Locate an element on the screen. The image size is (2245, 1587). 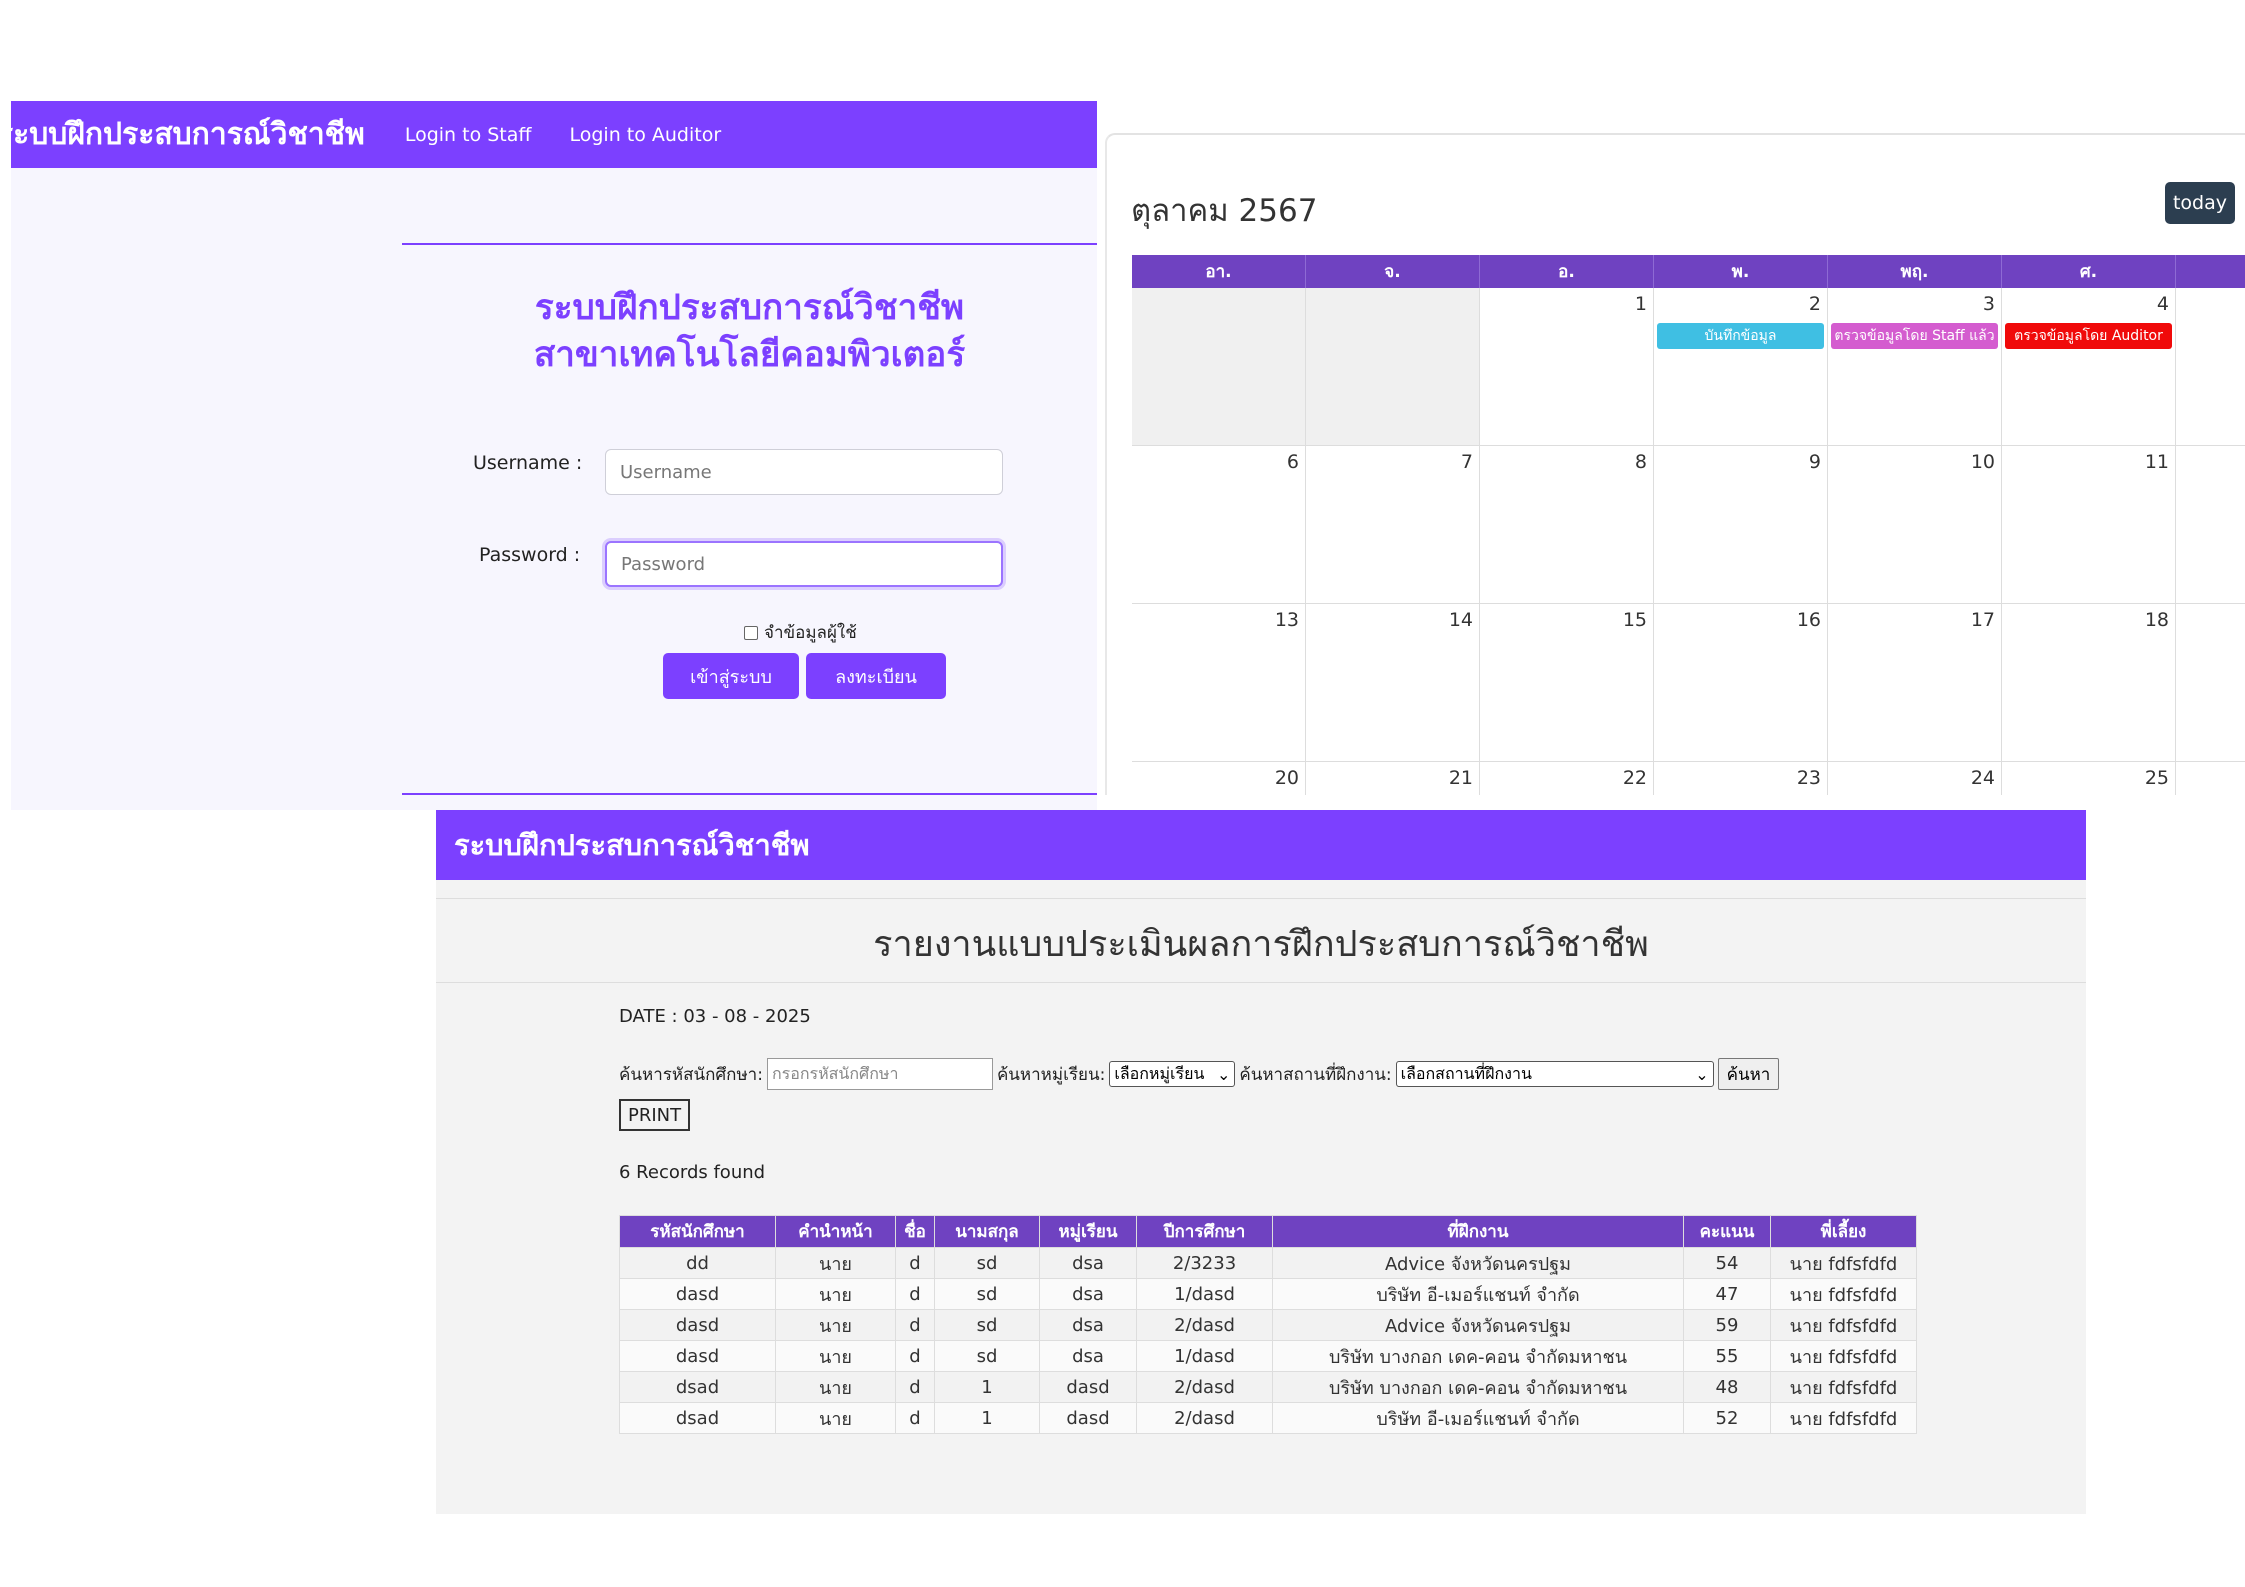
calendar-day-cell: 15 is located at coordinates (1567, 683).